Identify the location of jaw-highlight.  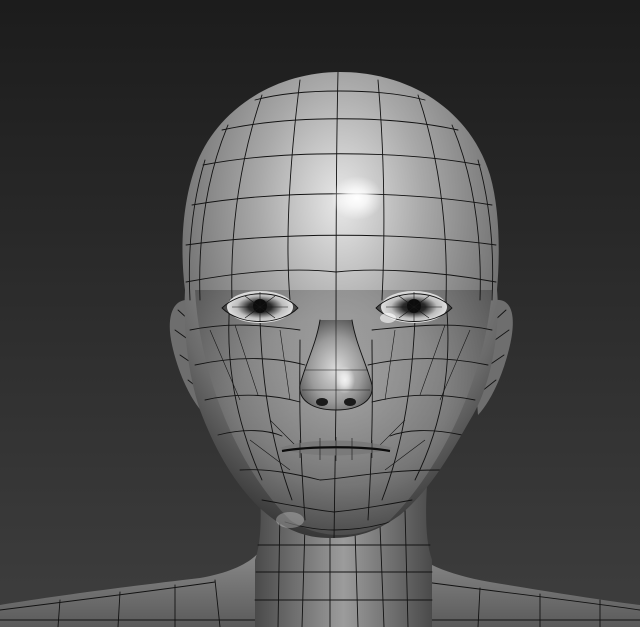
(290, 520).